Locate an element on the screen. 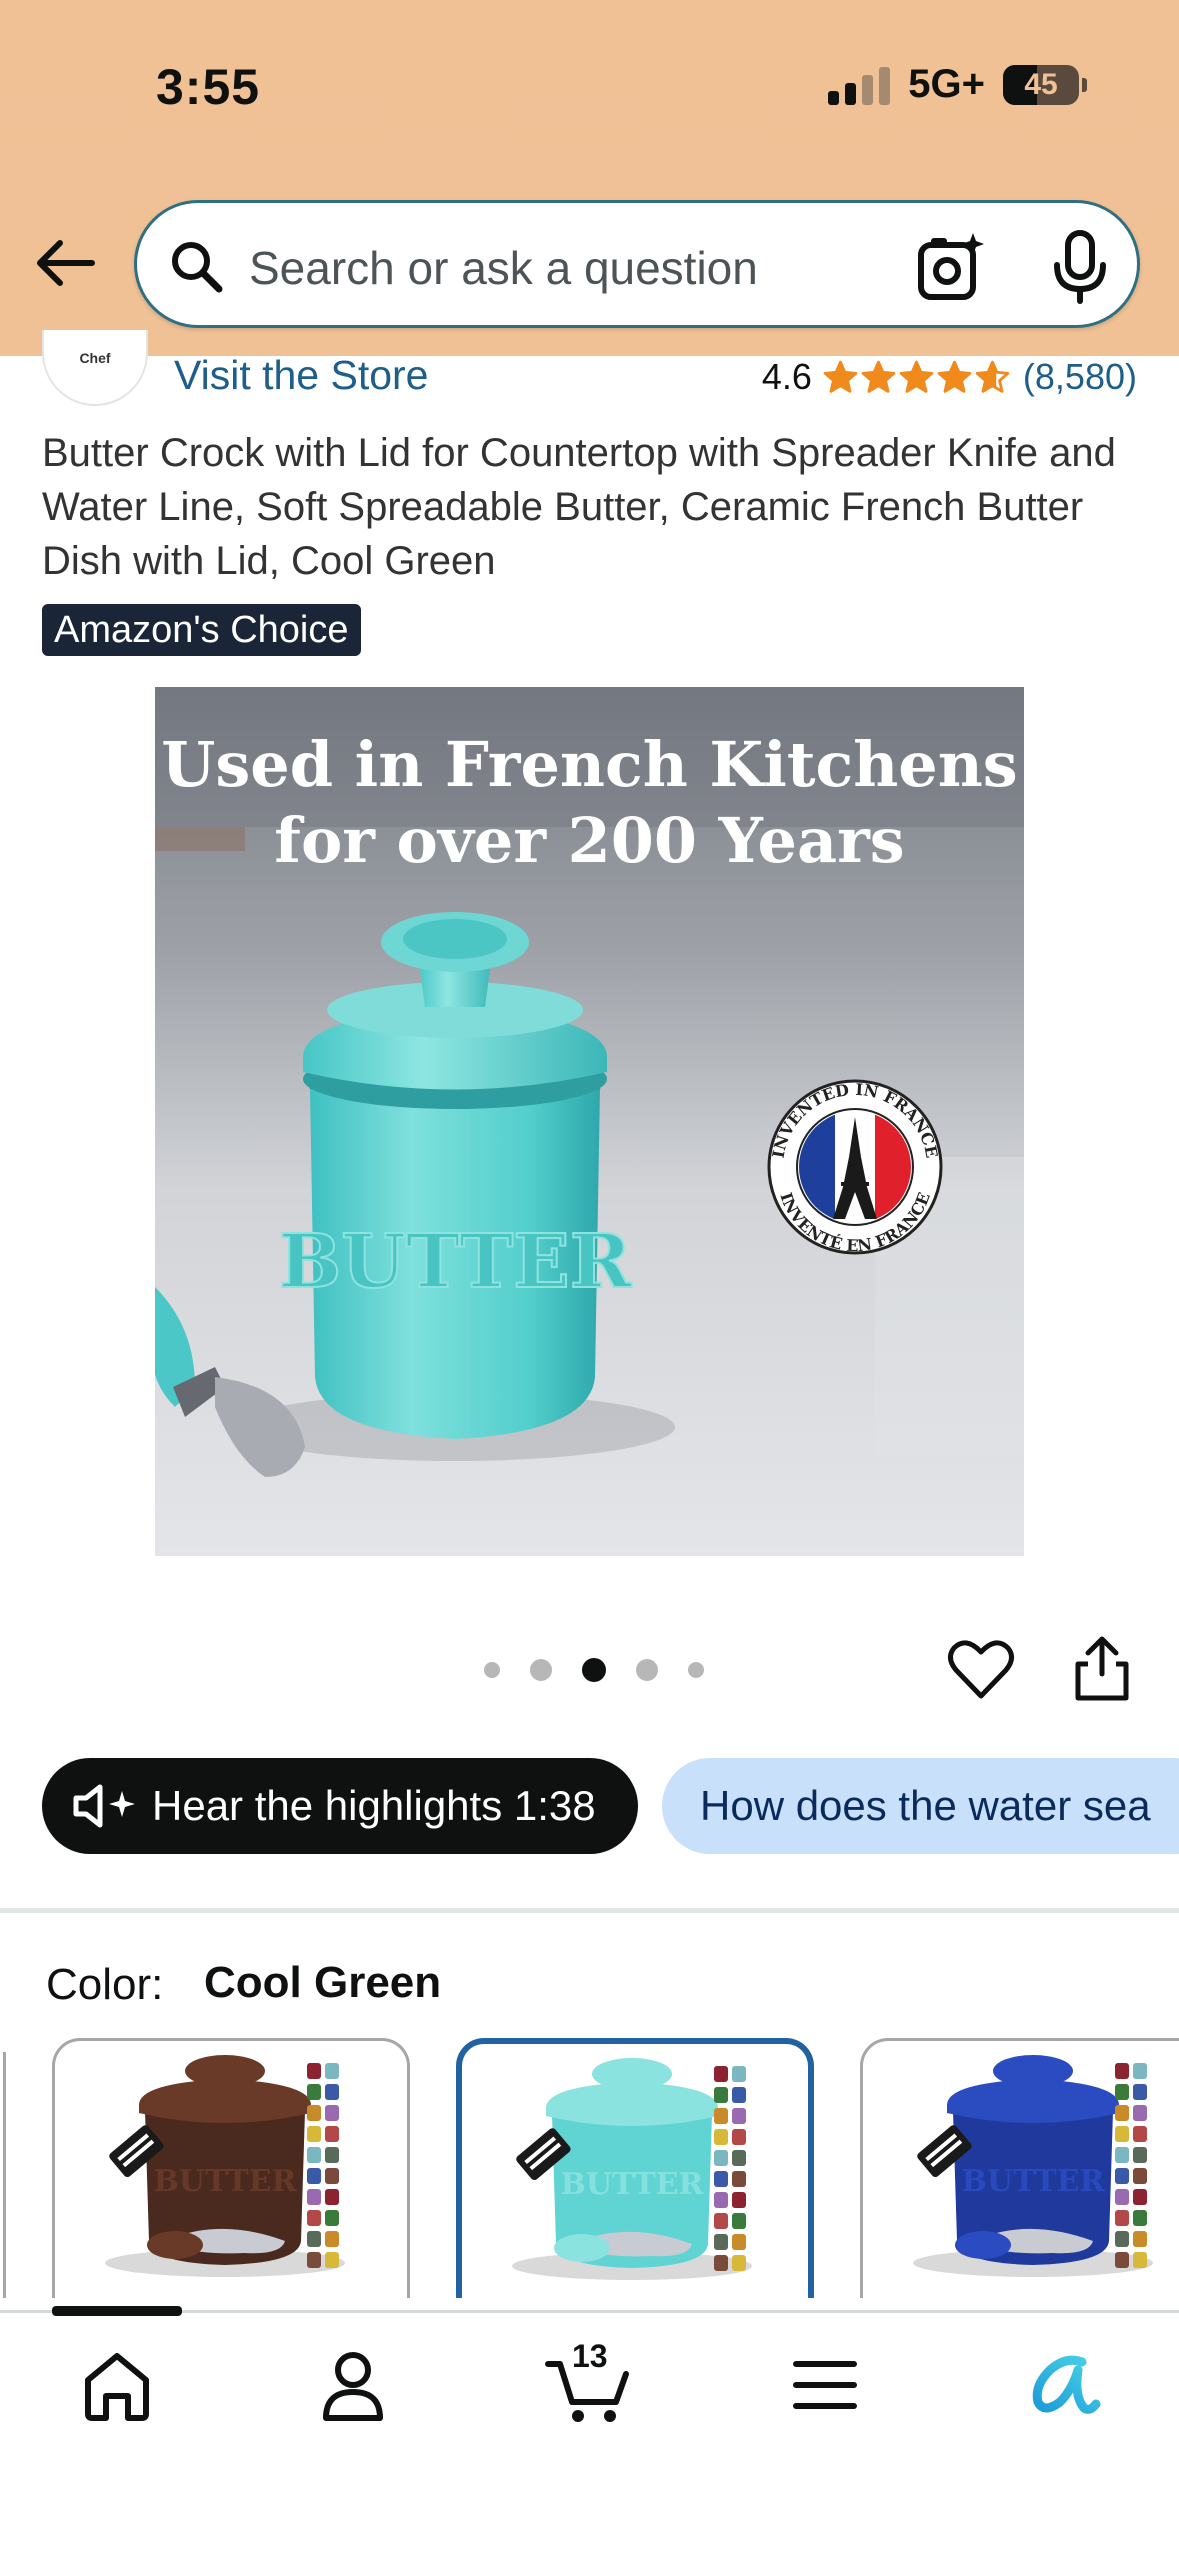  amazons-choice-badge: Amazon's Choice is located at coordinates (201, 630).